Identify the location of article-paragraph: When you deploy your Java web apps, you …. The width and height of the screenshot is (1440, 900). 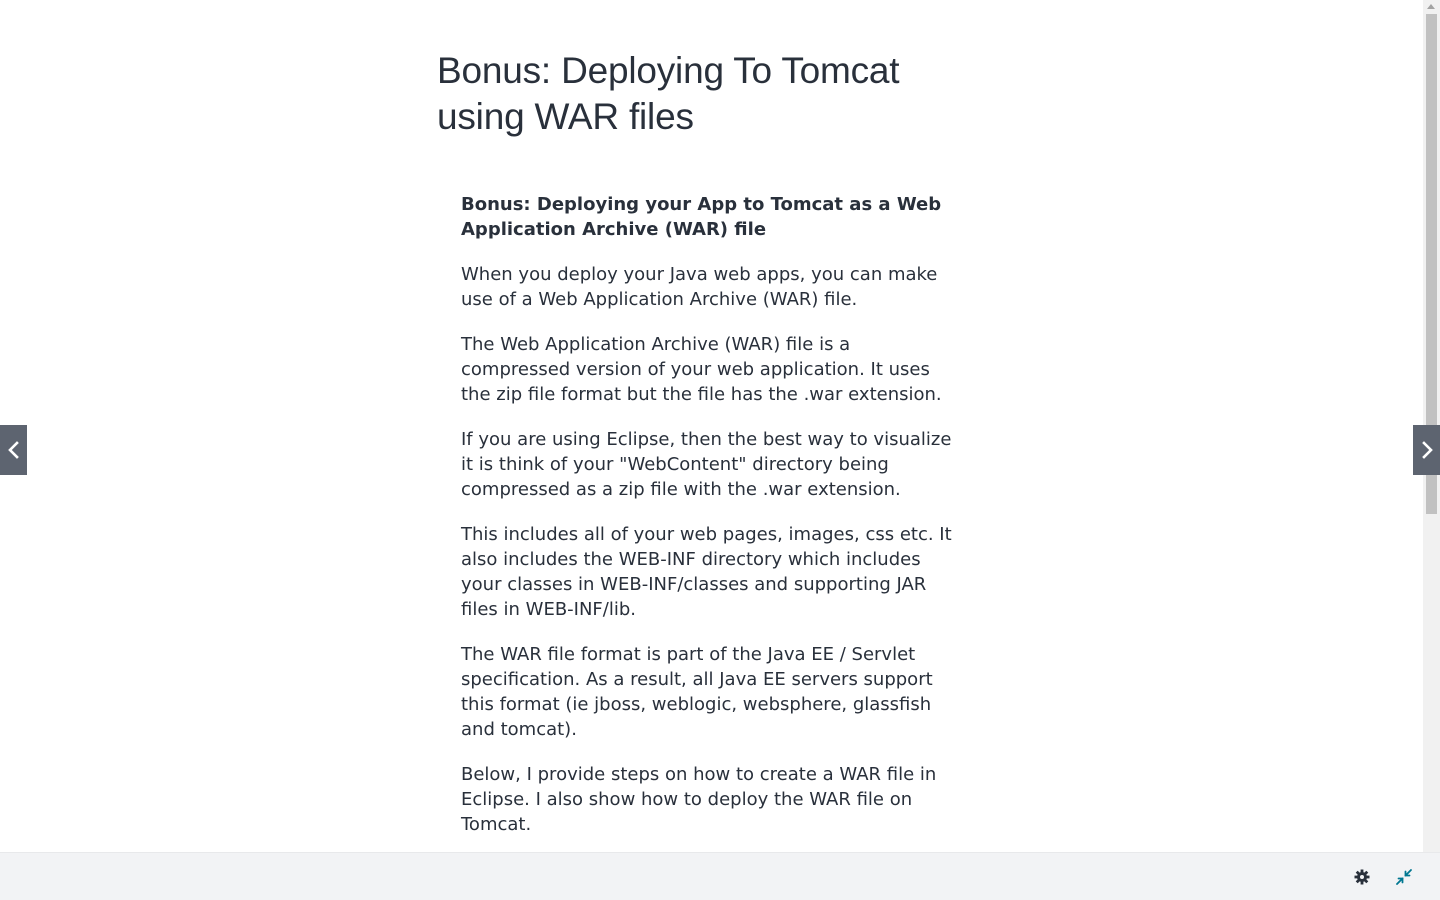
(699, 287).